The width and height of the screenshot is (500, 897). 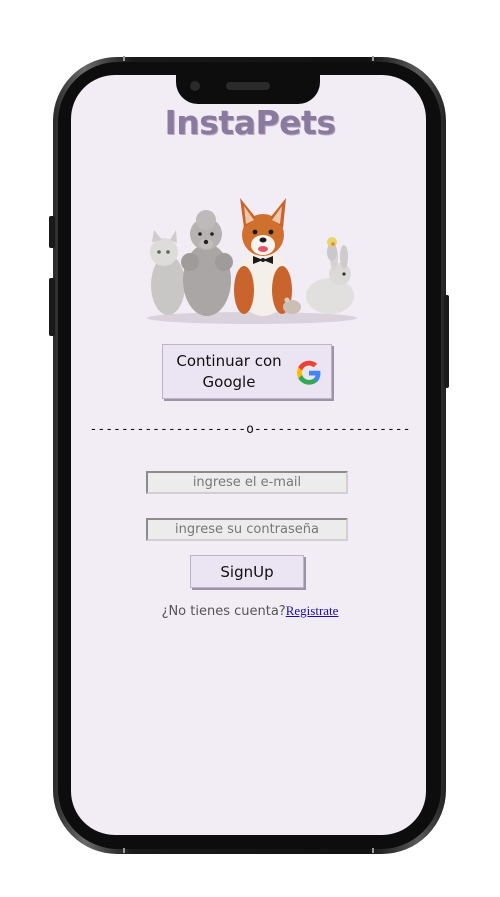 I want to click on google-signin-button: Continuar con Google, so click(x=247, y=371).